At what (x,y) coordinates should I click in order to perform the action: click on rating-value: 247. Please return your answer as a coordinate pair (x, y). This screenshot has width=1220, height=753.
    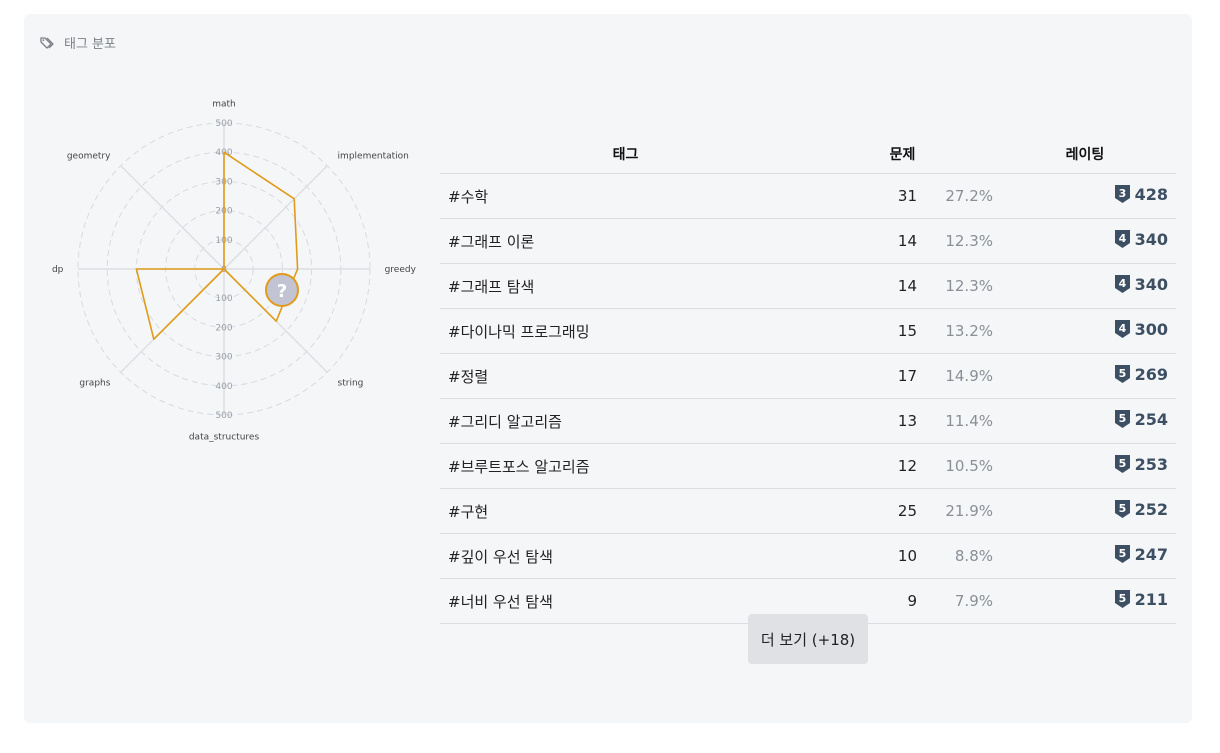
    Looking at the image, I should click on (1151, 554).